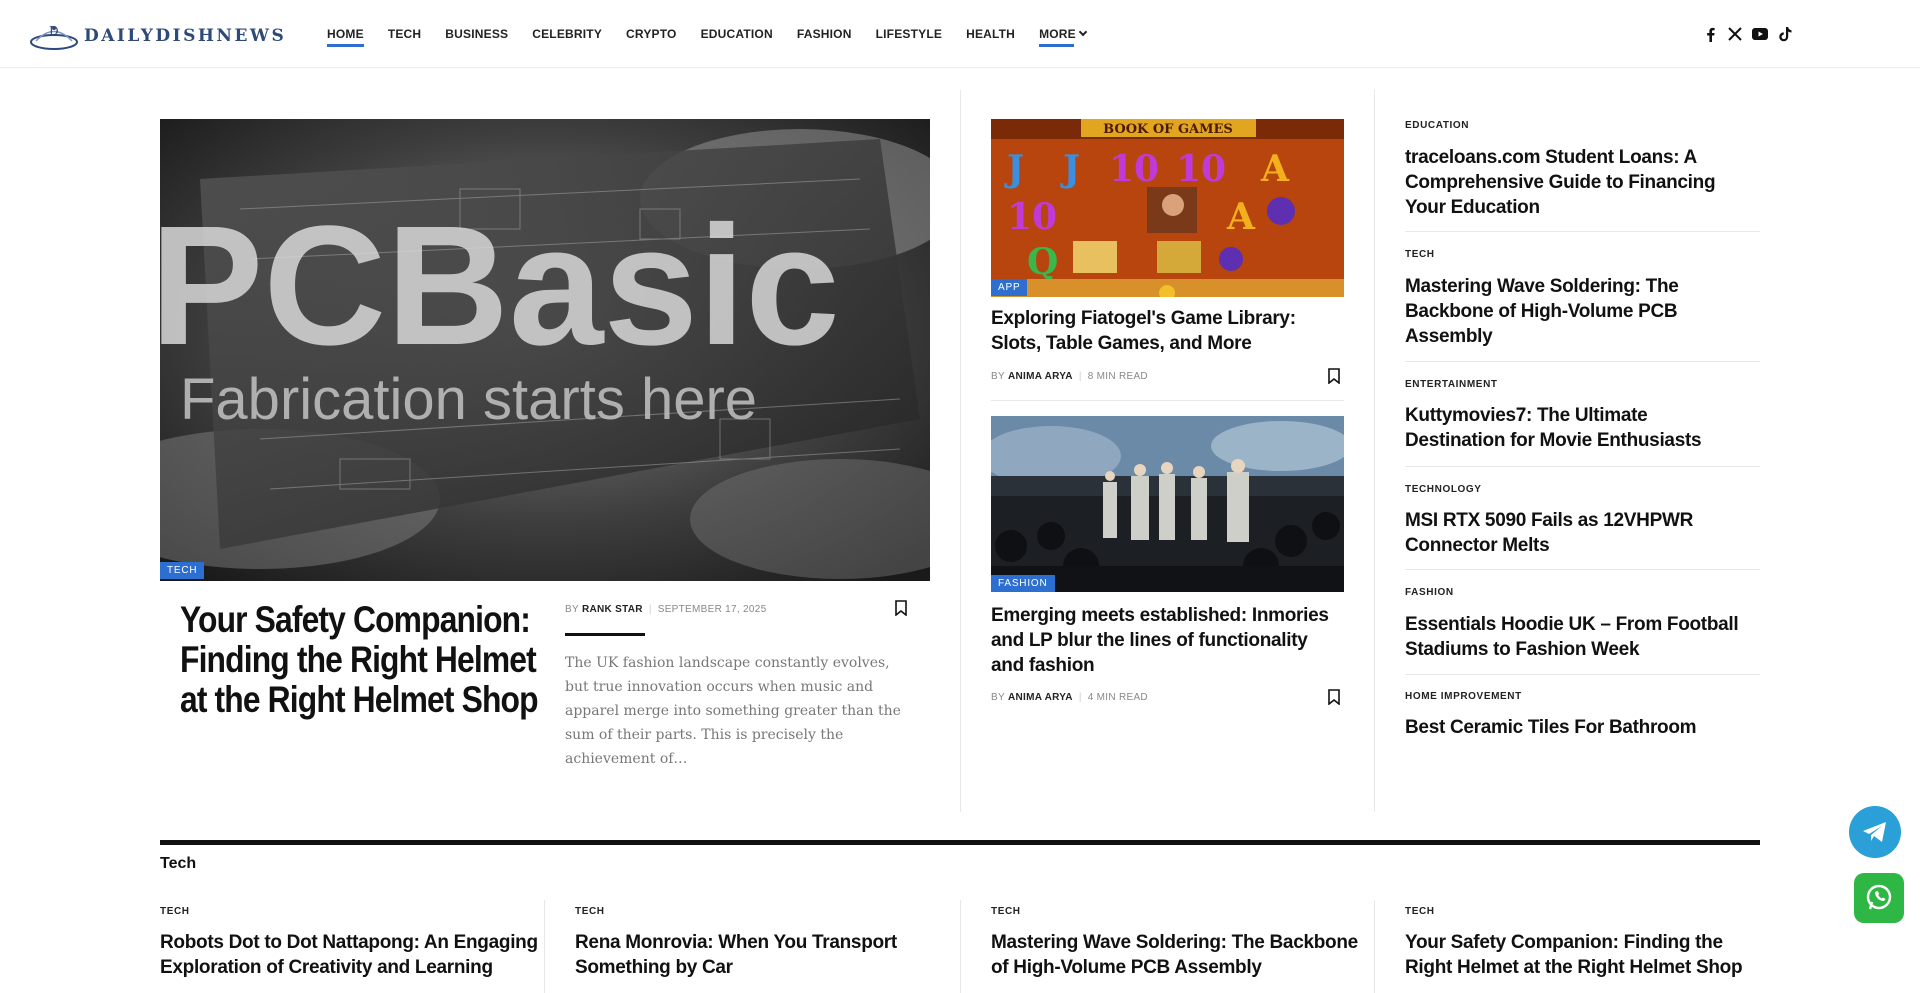 The width and height of the screenshot is (1920, 993). I want to click on telegram-button, so click(1875, 832).